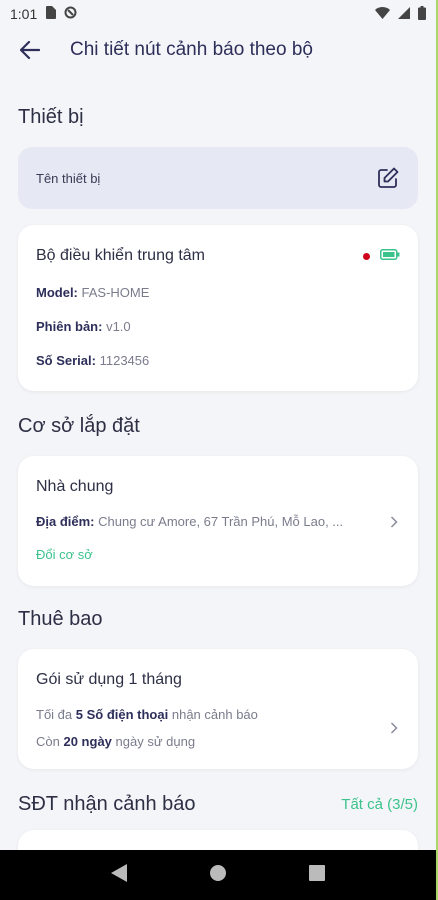  What do you see at coordinates (218, 14) in the screenshot?
I see `status-bar: 1:01` at bounding box center [218, 14].